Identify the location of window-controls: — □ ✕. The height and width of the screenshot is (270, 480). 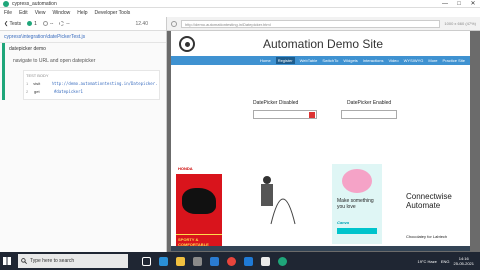
(459, 4).